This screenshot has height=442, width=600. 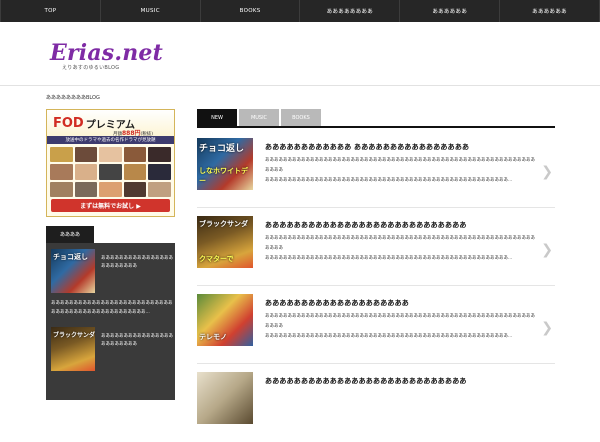 I want to click on ad-price-value: 888円, so click(x=131, y=133).